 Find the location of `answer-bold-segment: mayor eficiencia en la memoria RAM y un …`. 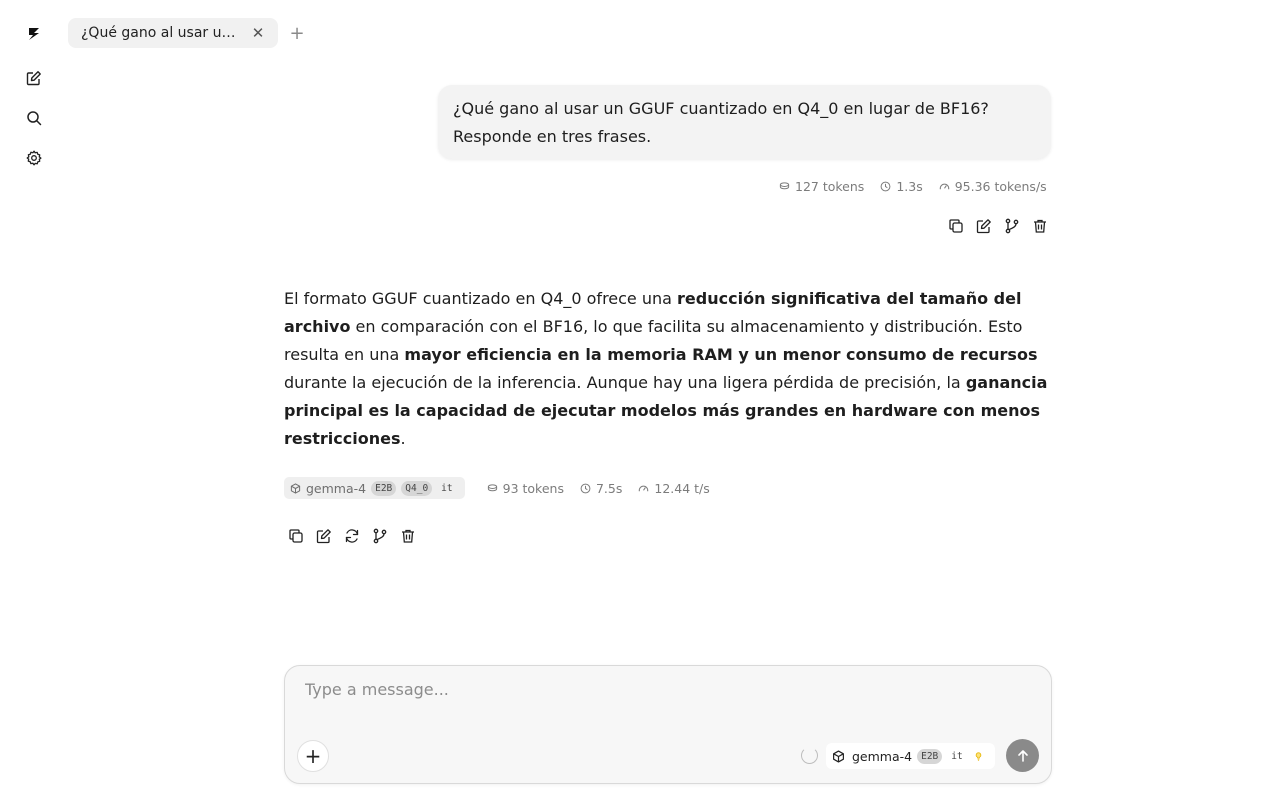

answer-bold-segment: mayor eficiencia en la memoria RAM y un … is located at coordinates (721, 354).